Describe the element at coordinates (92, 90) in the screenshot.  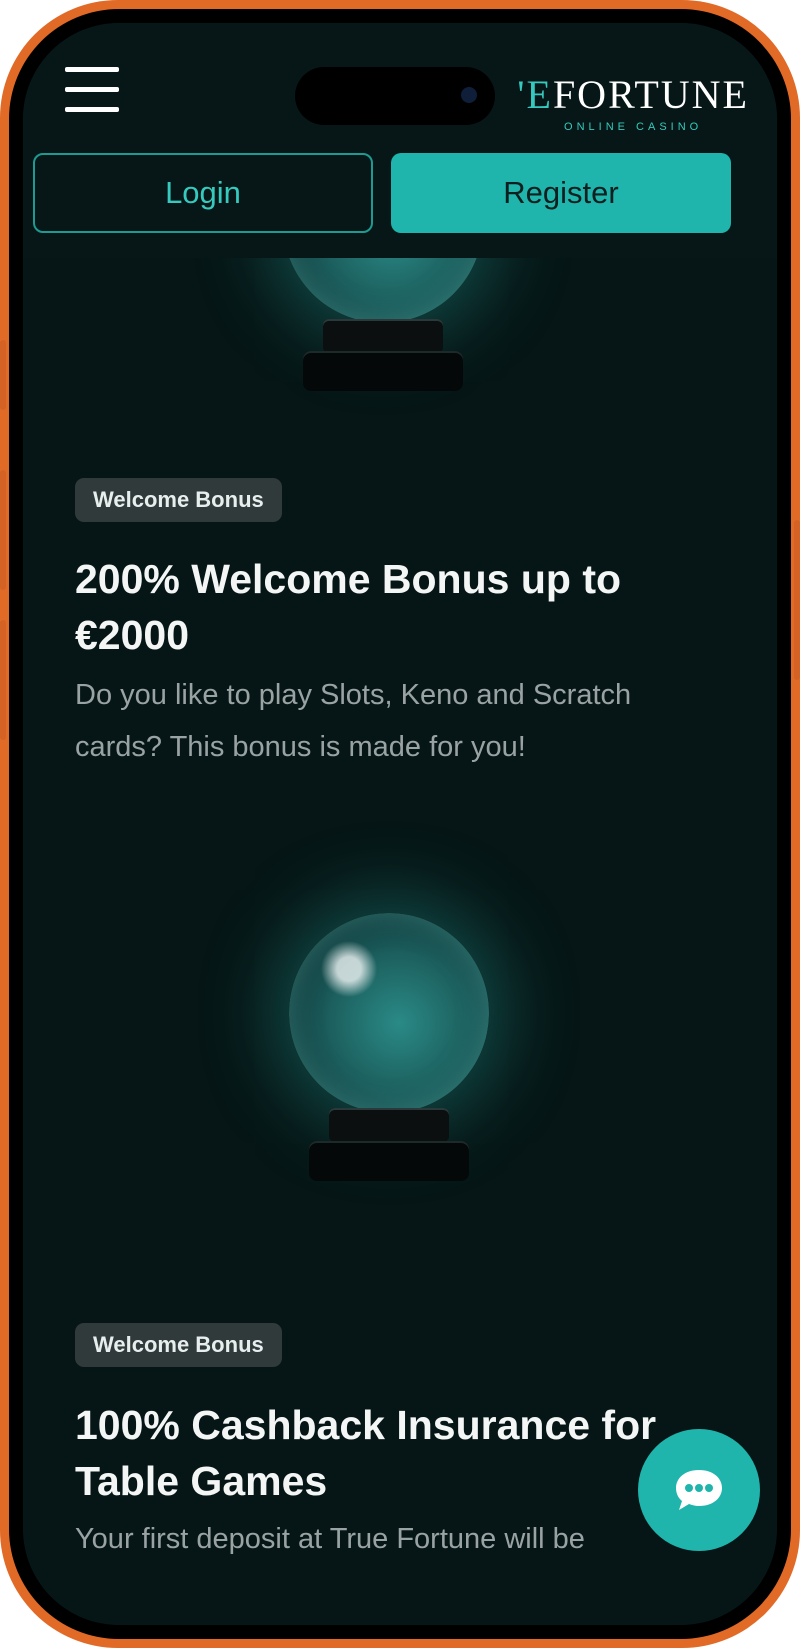
I see `hamburger-menu-icon` at that location.